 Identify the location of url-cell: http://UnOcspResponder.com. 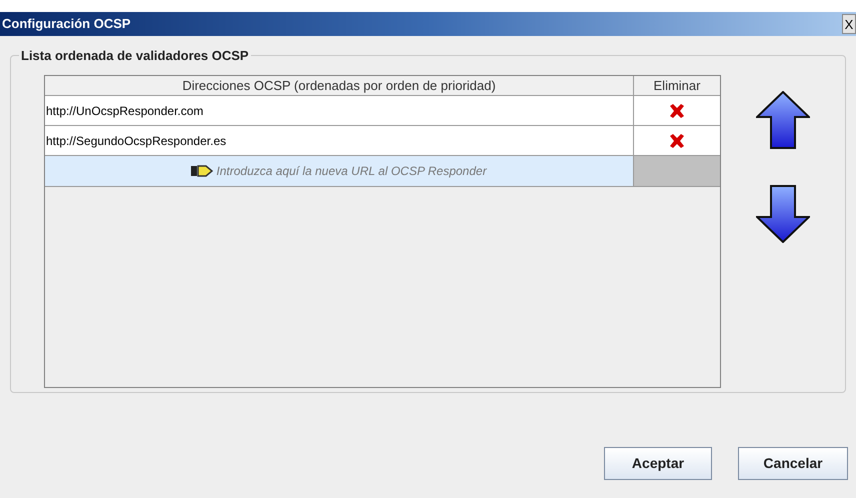
(339, 110).